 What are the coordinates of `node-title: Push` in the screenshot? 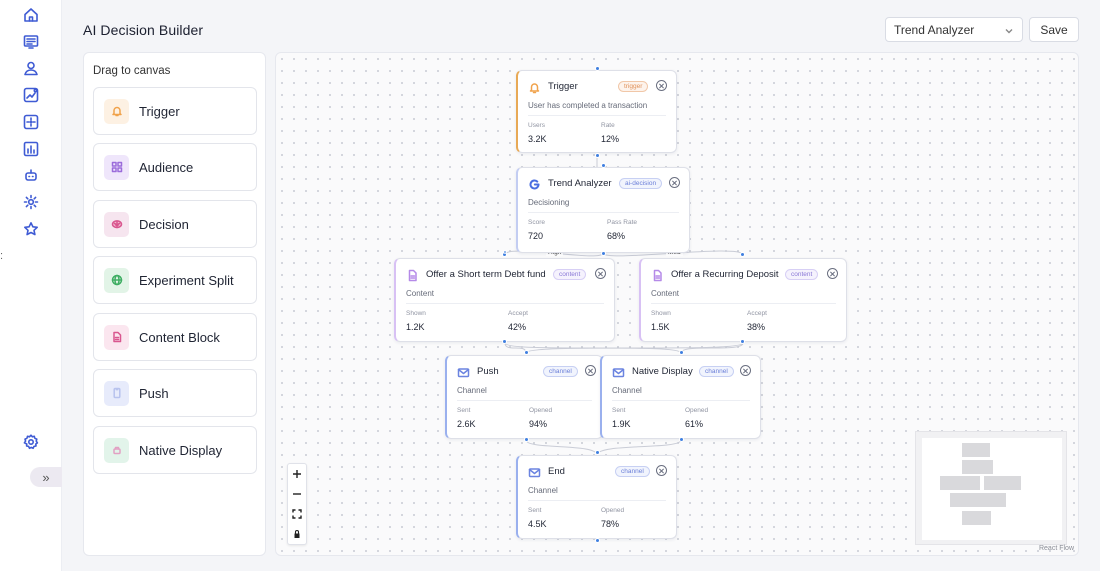 It's located at (488, 371).